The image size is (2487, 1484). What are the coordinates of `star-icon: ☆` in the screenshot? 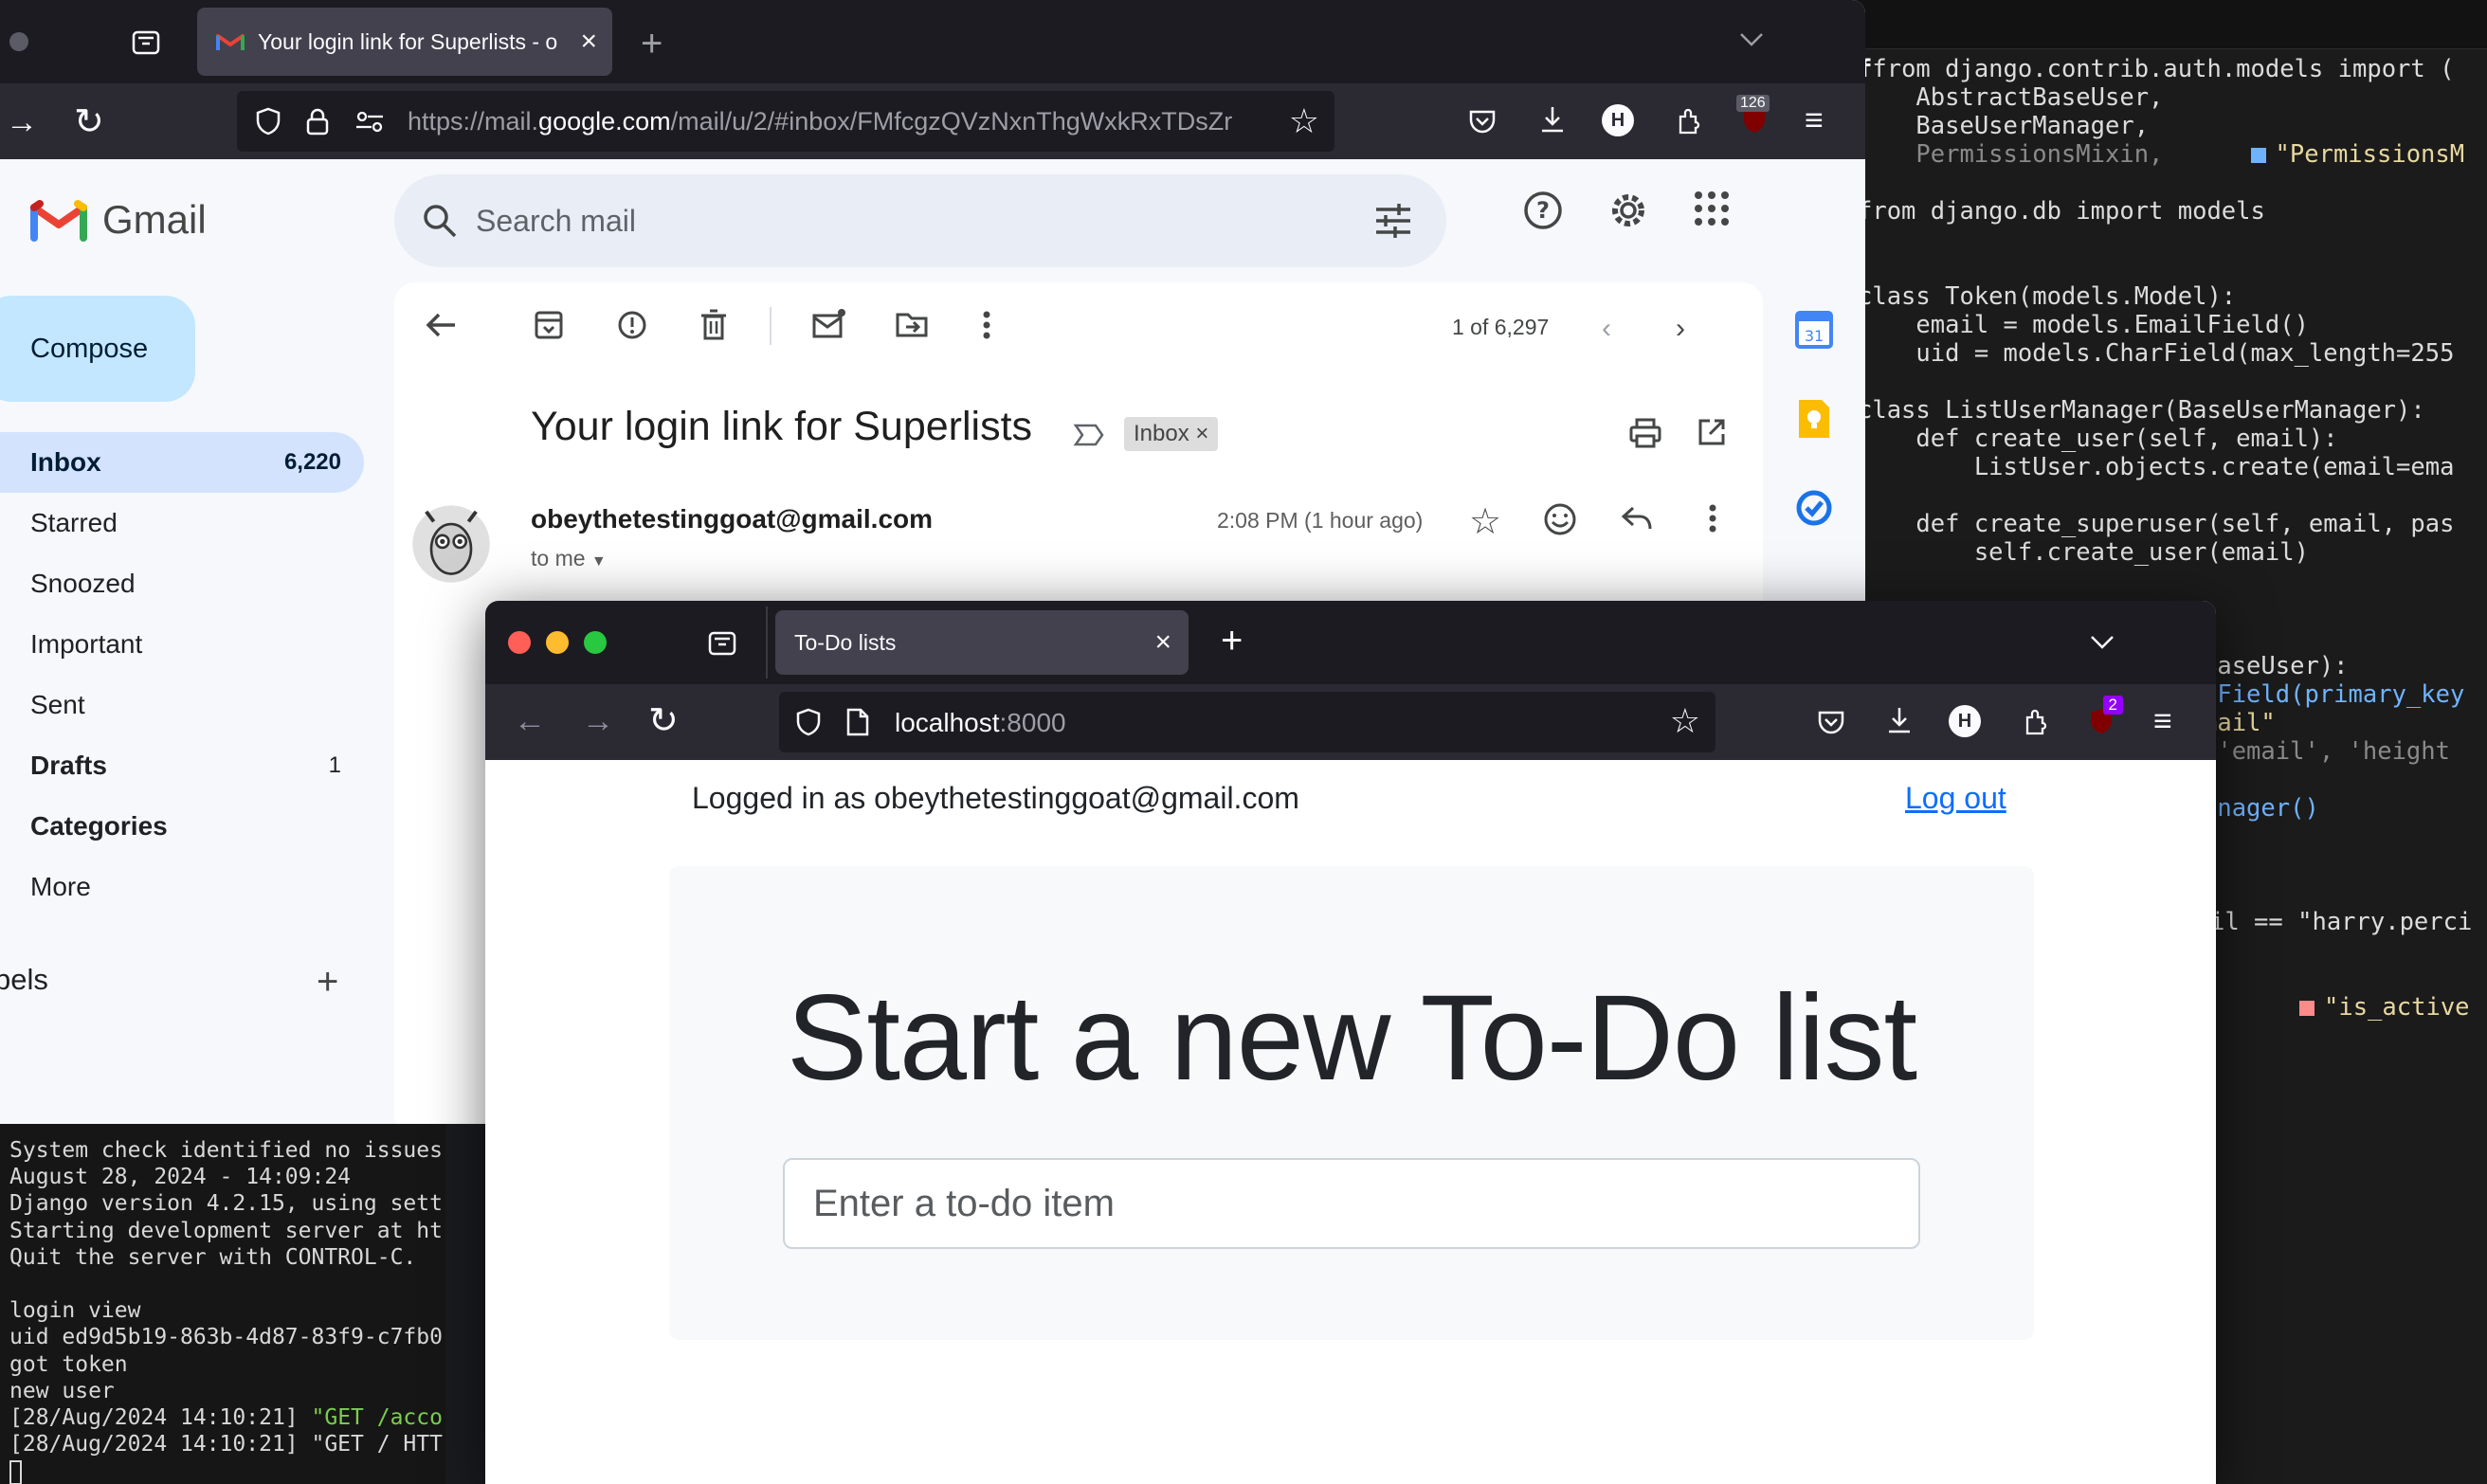 It's located at (1485, 521).